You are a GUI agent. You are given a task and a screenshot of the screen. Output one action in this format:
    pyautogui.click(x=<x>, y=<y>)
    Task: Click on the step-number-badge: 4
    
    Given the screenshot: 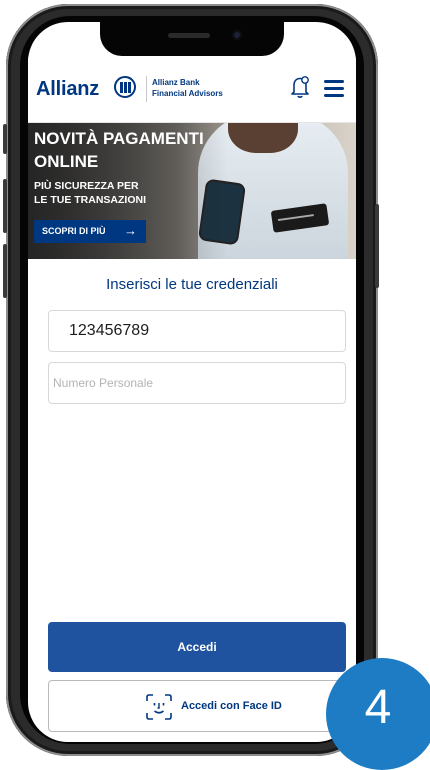 What is the action you would take?
    pyautogui.click(x=378, y=714)
    